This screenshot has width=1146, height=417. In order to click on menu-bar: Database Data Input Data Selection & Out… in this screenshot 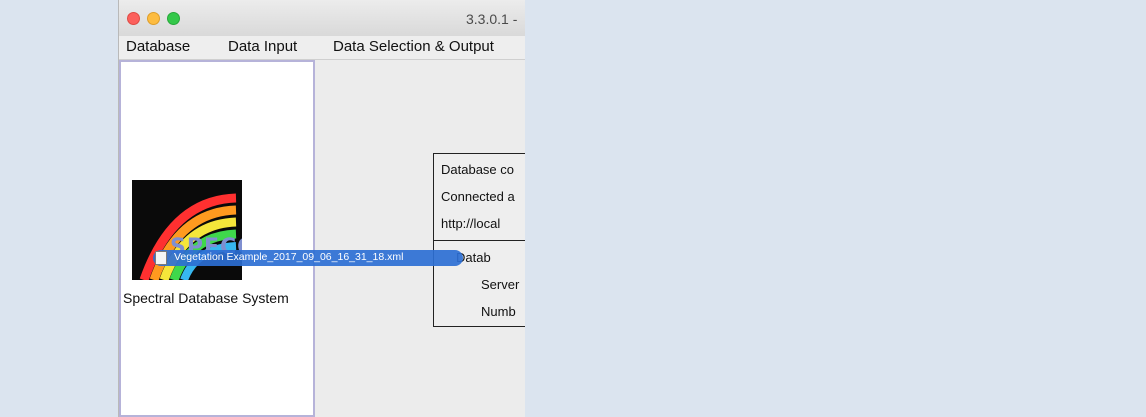, I will do `click(322, 48)`.